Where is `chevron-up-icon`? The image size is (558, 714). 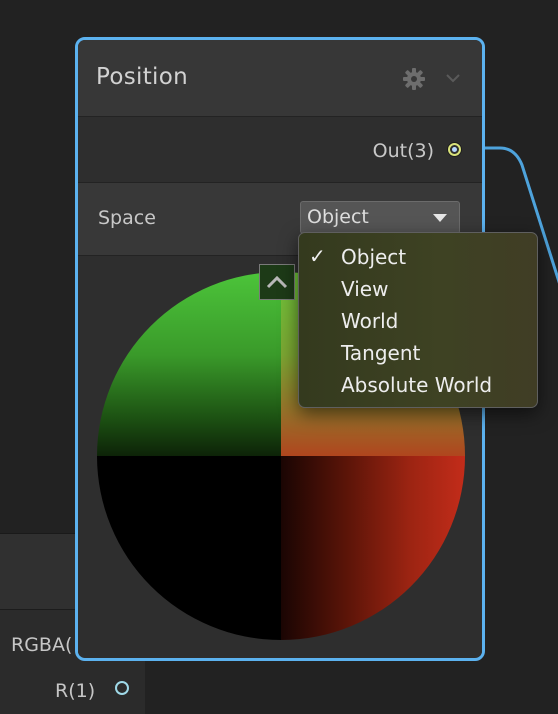 chevron-up-icon is located at coordinates (277, 282).